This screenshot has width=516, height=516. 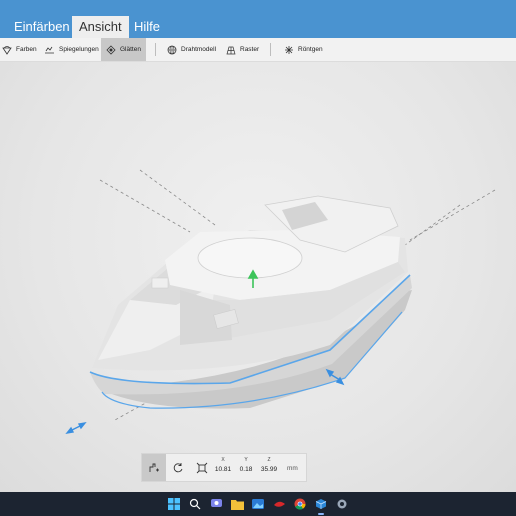 I want to click on search-icon, so click(x=195, y=504).